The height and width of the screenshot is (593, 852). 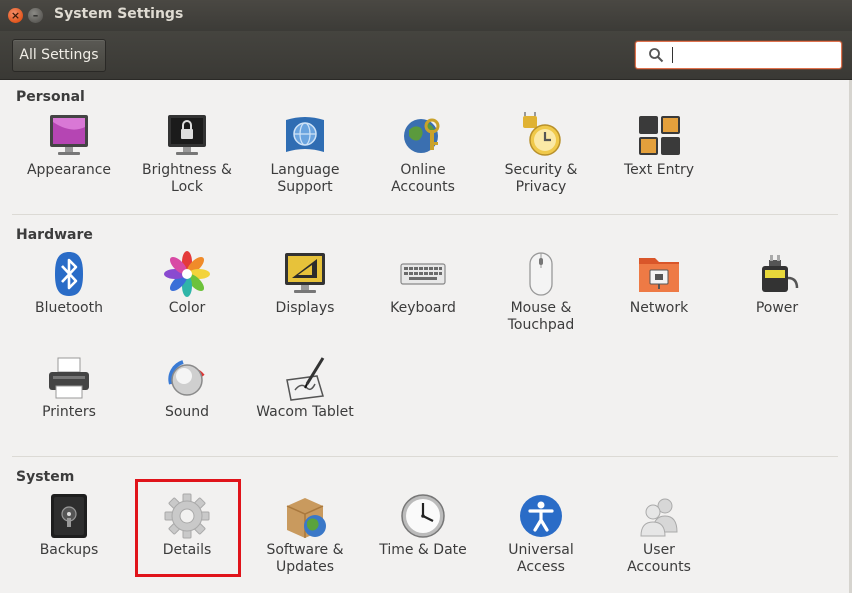 I want to click on clock-icon, so click(x=423, y=516).